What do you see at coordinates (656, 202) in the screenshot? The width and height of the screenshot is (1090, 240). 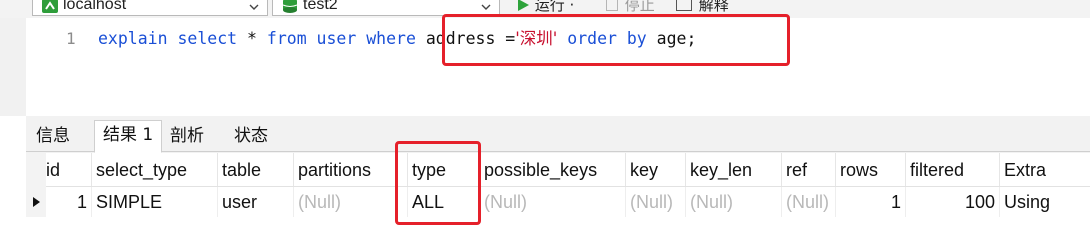 I see `cell-key: (Null)` at bounding box center [656, 202].